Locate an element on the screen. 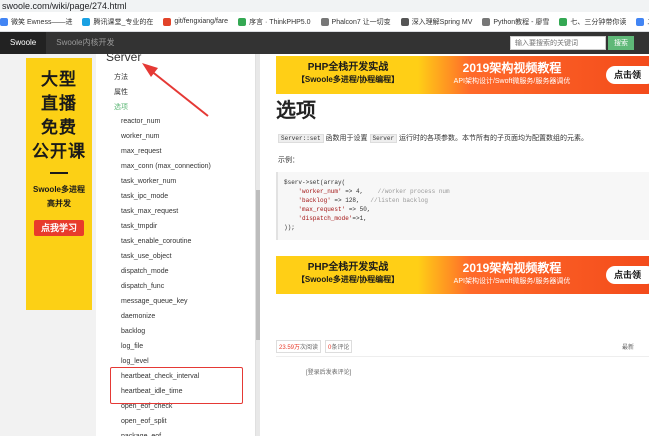  banner-left-subtitle: 【Swoole多进程/协程编程】 is located at coordinates (348, 79).